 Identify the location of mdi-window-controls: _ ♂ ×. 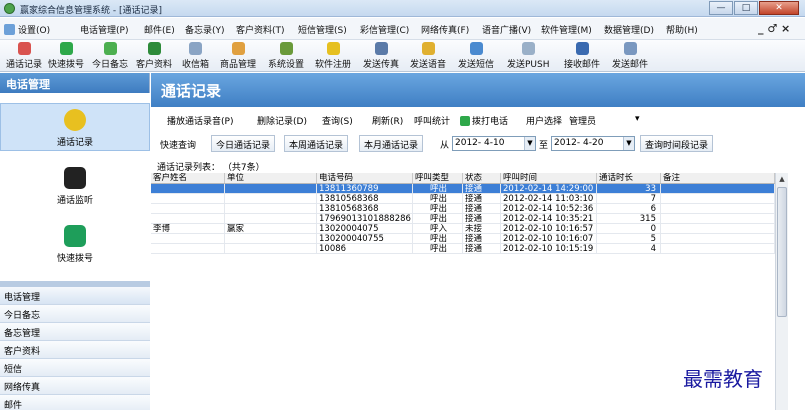
(774, 28).